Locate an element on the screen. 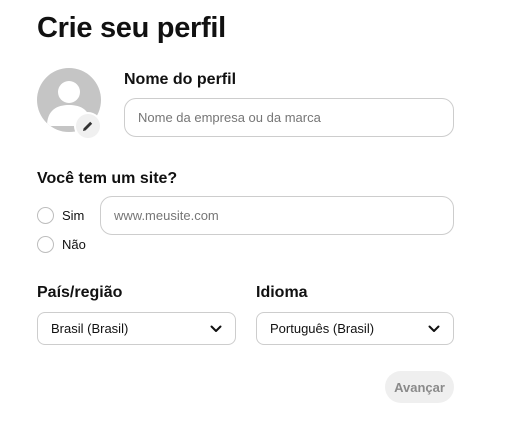  profile-name-input is located at coordinates (289, 117).